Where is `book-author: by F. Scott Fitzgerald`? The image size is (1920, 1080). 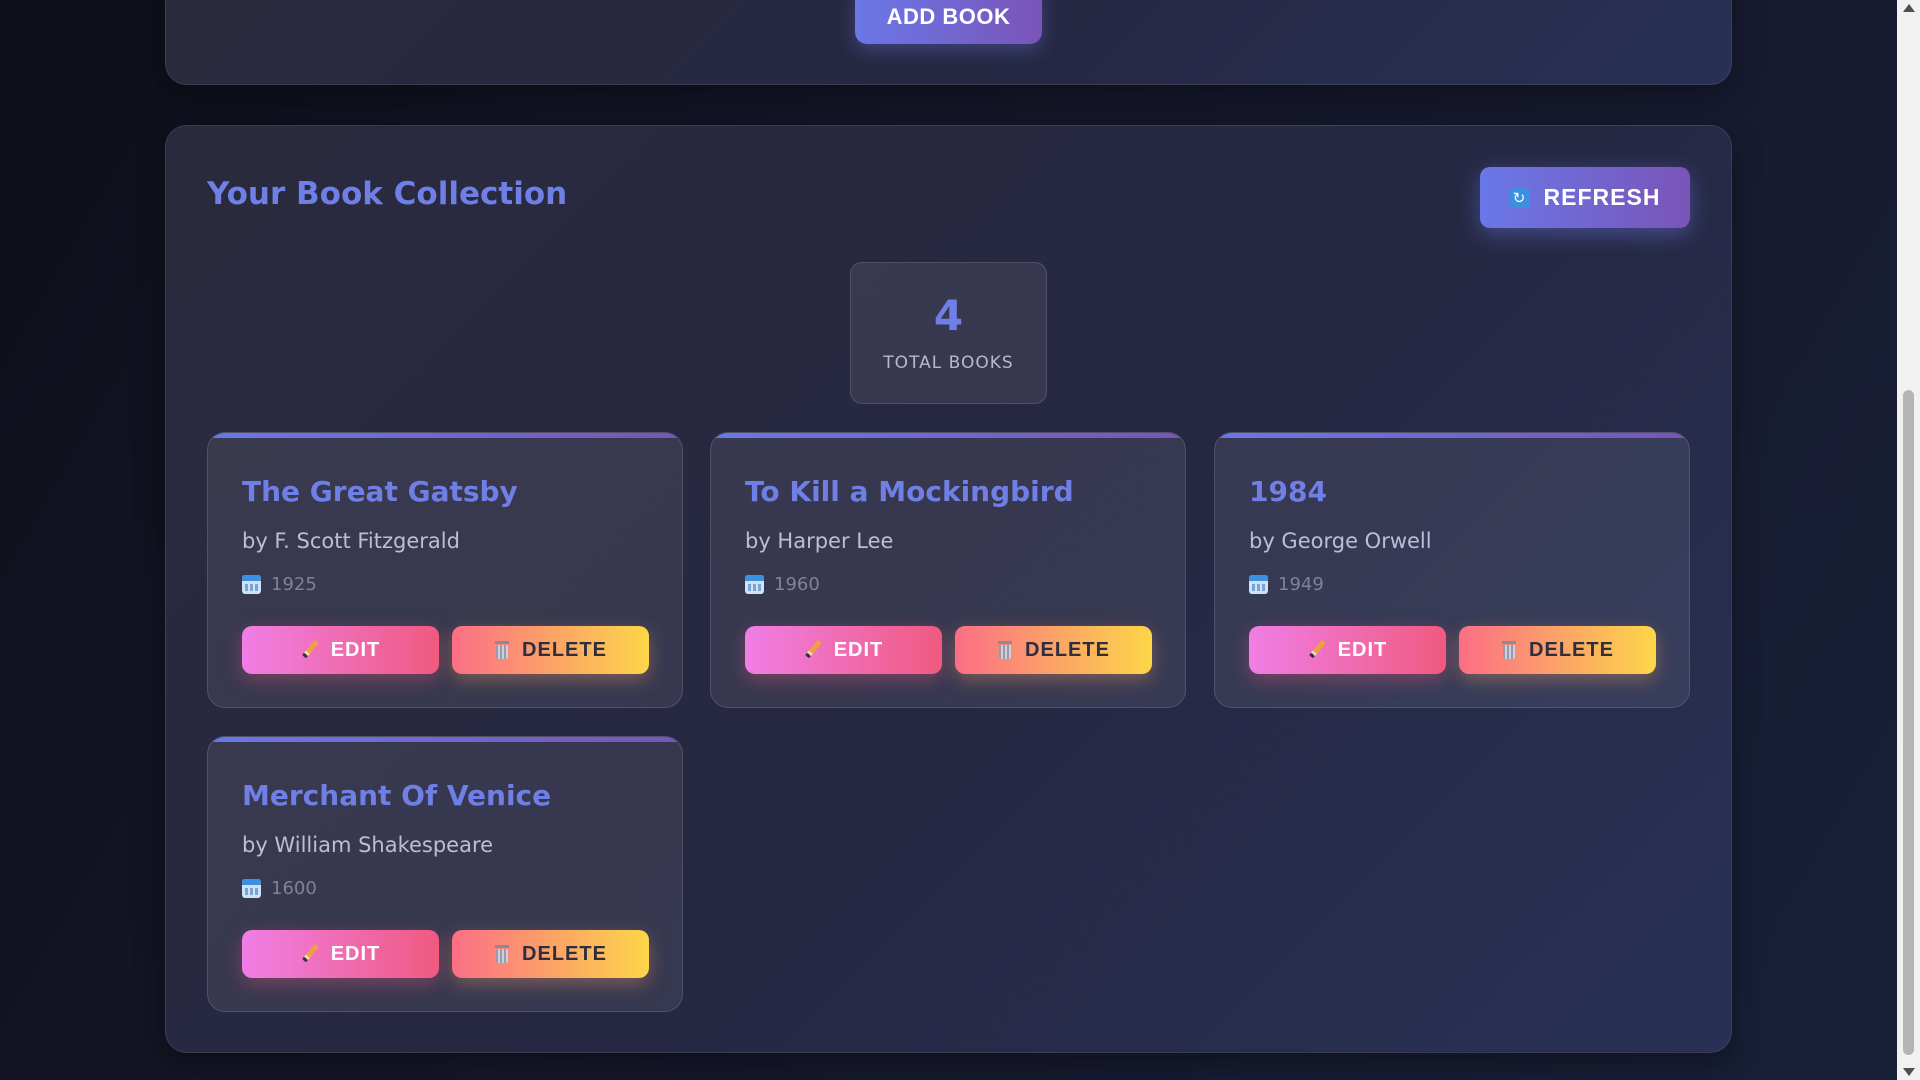 book-author: by F. Scott Fitzgerald is located at coordinates (351, 541).